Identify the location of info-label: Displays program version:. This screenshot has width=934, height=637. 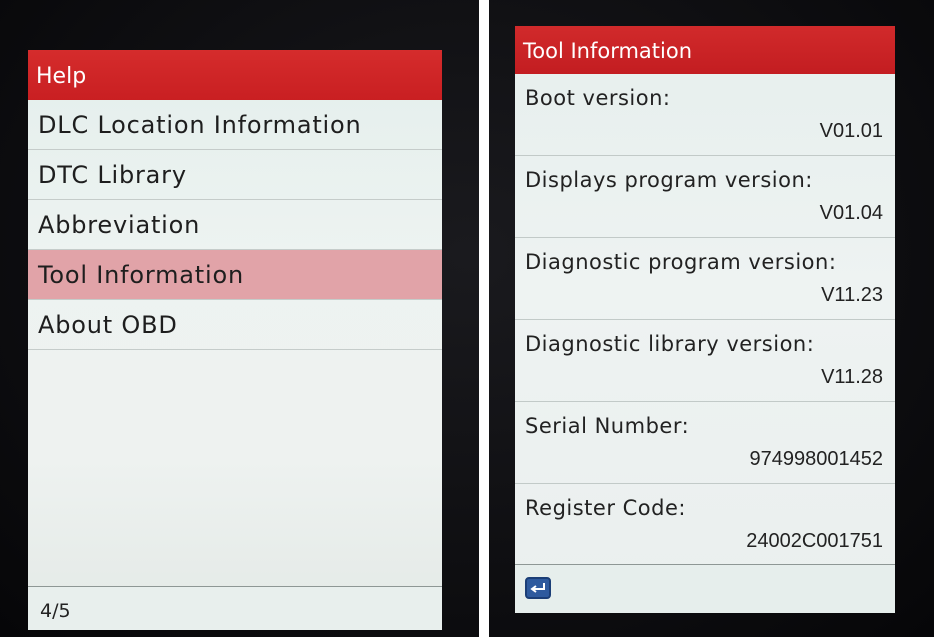
(669, 180).